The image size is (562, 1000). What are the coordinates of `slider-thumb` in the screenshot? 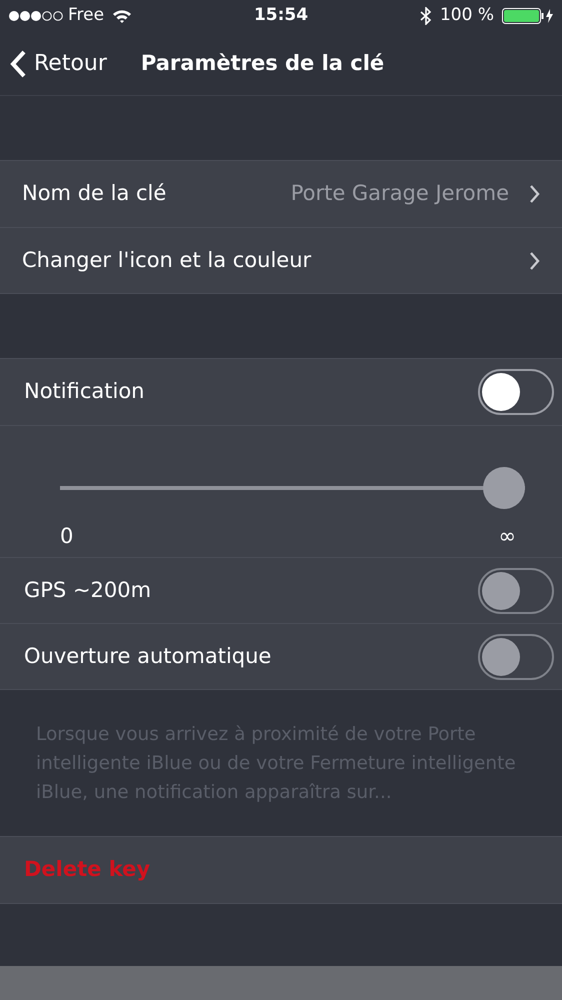 It's located at (504, 488).